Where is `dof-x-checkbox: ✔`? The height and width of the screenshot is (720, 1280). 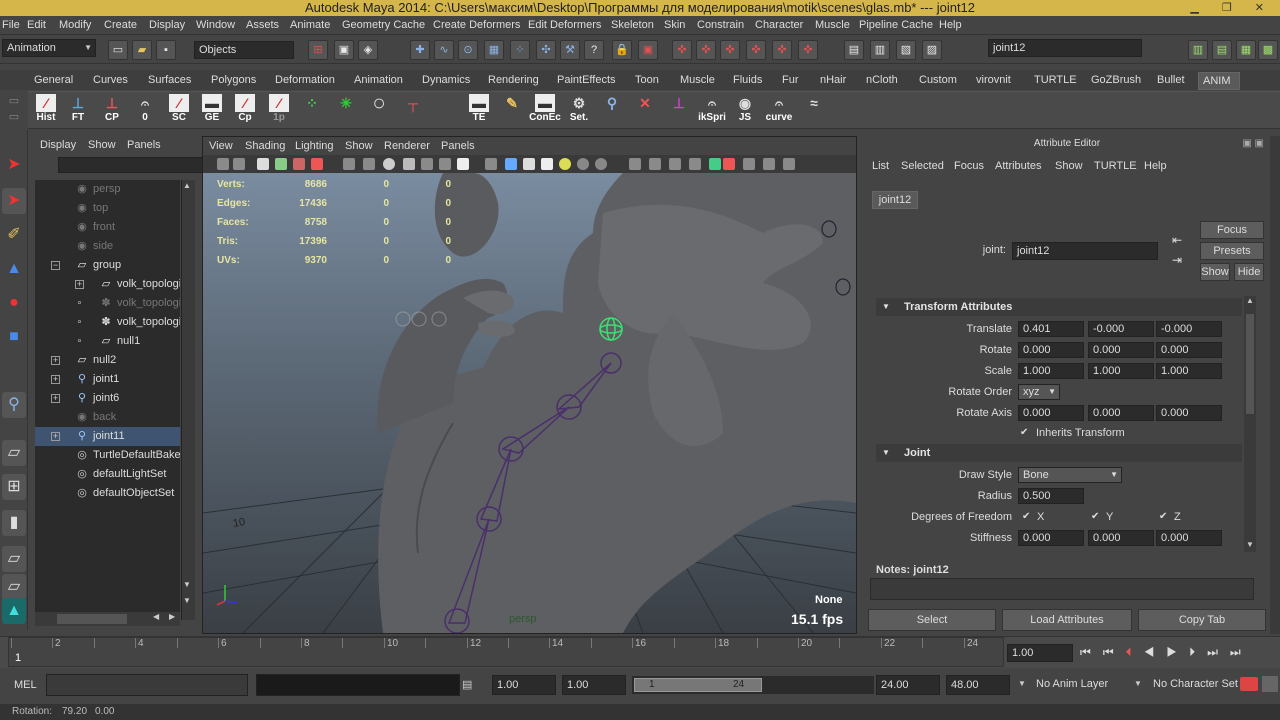
dof-x-checkbox: ✔ is located at coordinates (1027, 517).